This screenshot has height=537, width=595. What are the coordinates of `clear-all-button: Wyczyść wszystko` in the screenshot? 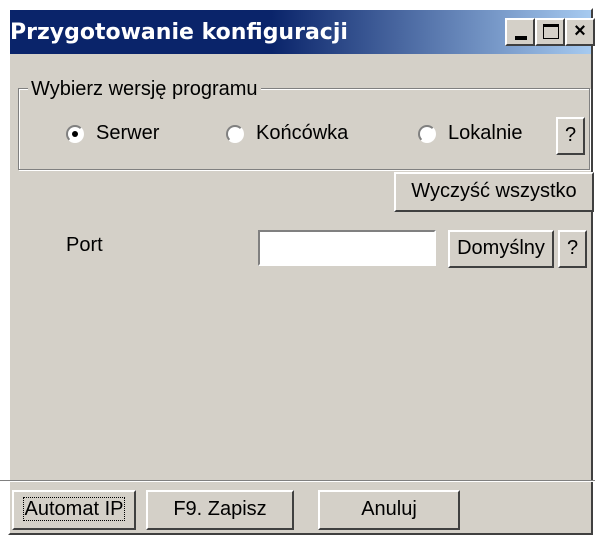 It's located at (494, 192).